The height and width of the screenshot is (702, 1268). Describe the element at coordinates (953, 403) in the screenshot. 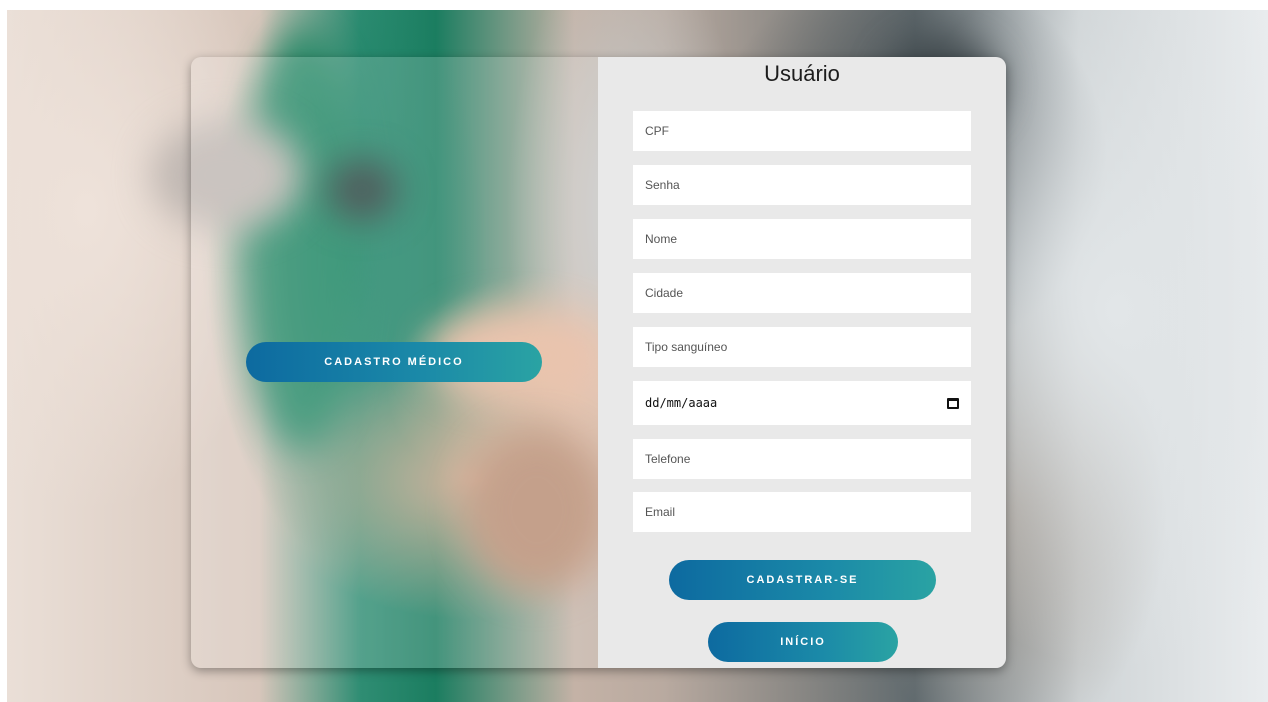

I see `calendar-icon` at that location.